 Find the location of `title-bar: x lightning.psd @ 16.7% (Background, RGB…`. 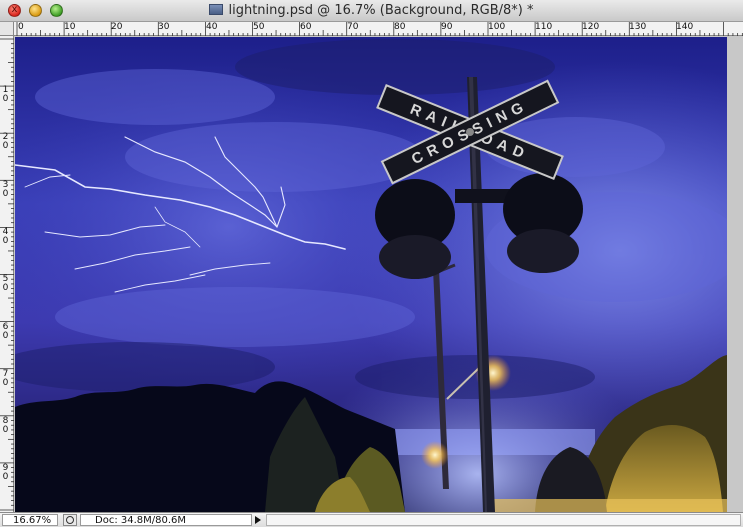

title-bar: x lightning.psd @ 16.7% (Background, RGB… is located at coordinates (371, 11).